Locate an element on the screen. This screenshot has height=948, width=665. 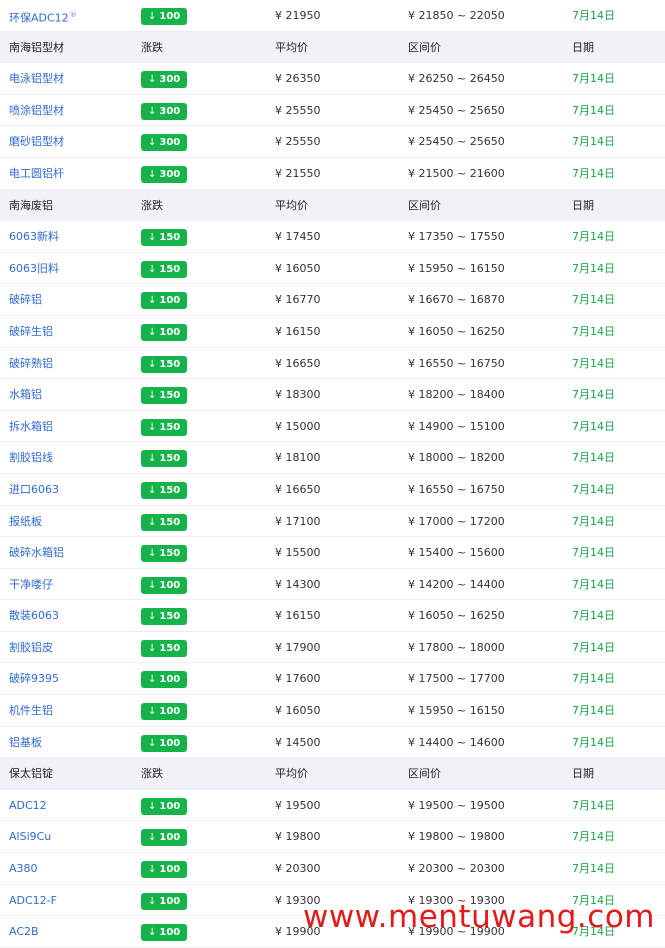
product-name: 拆水箱铝 is located at coordinates (31, 426).